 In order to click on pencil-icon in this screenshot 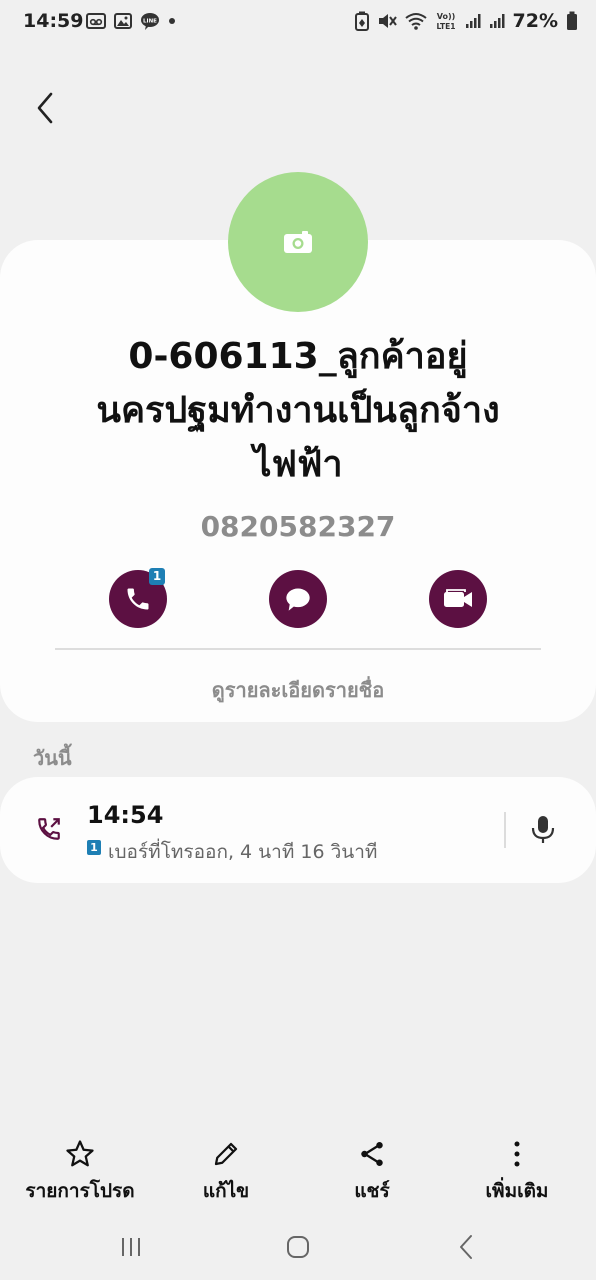, I will do `click(226, 1154)`.